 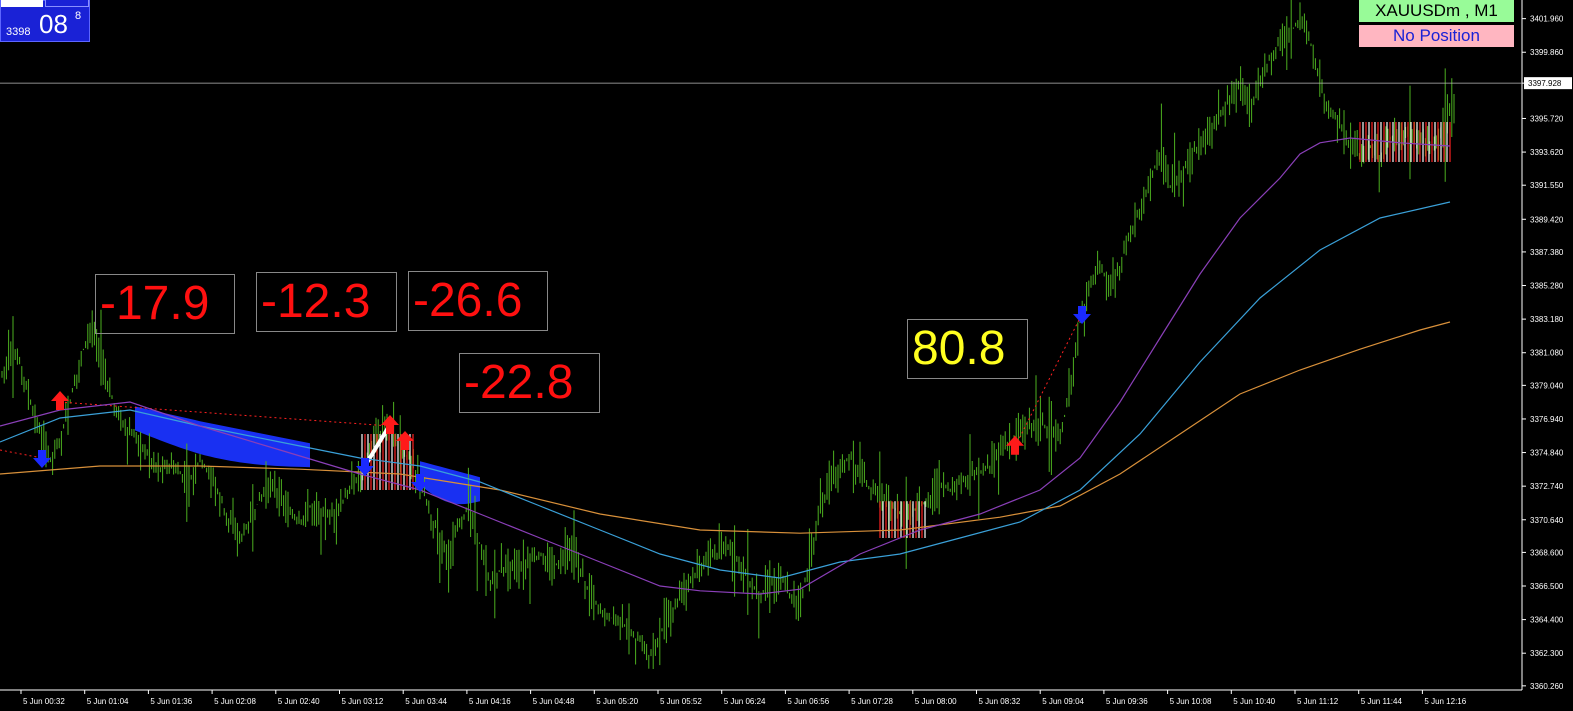 I want to click on x-tick-label: 5 Jun 03:44, so click(x=426, y=701).